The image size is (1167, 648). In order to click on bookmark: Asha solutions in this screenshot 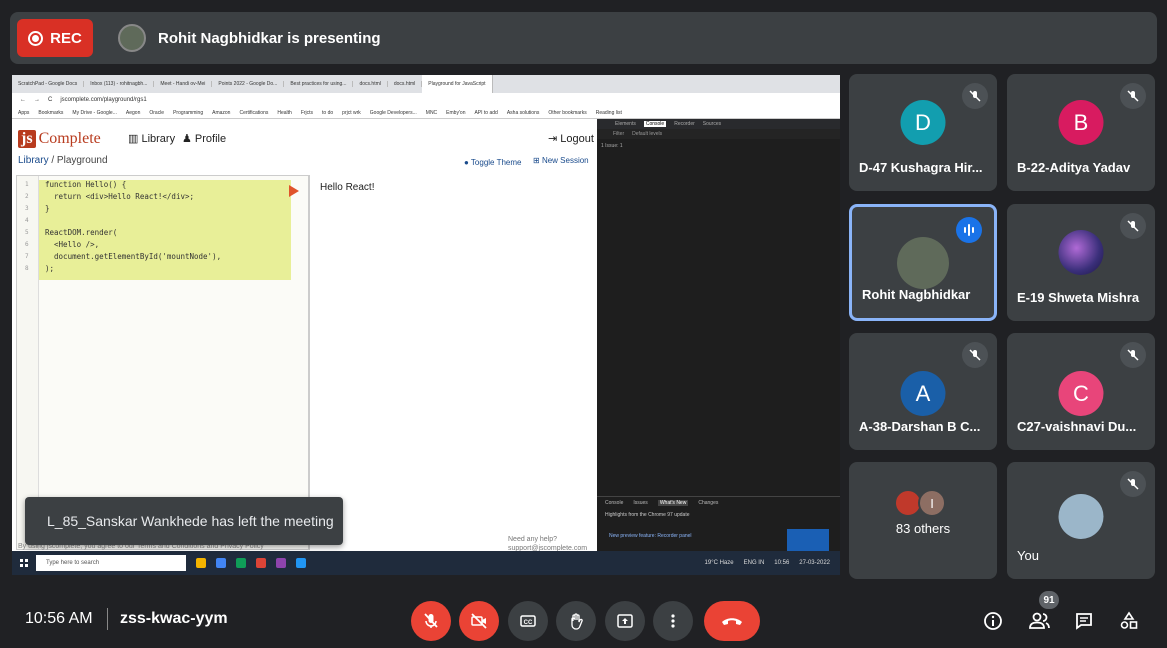, I will do `click(523, 112)`.